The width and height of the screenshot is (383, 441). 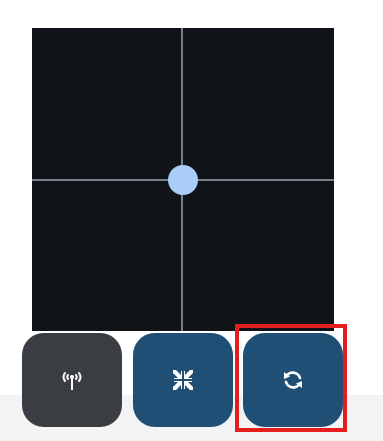 I want to click on center-button, so click(x=183, y=380).